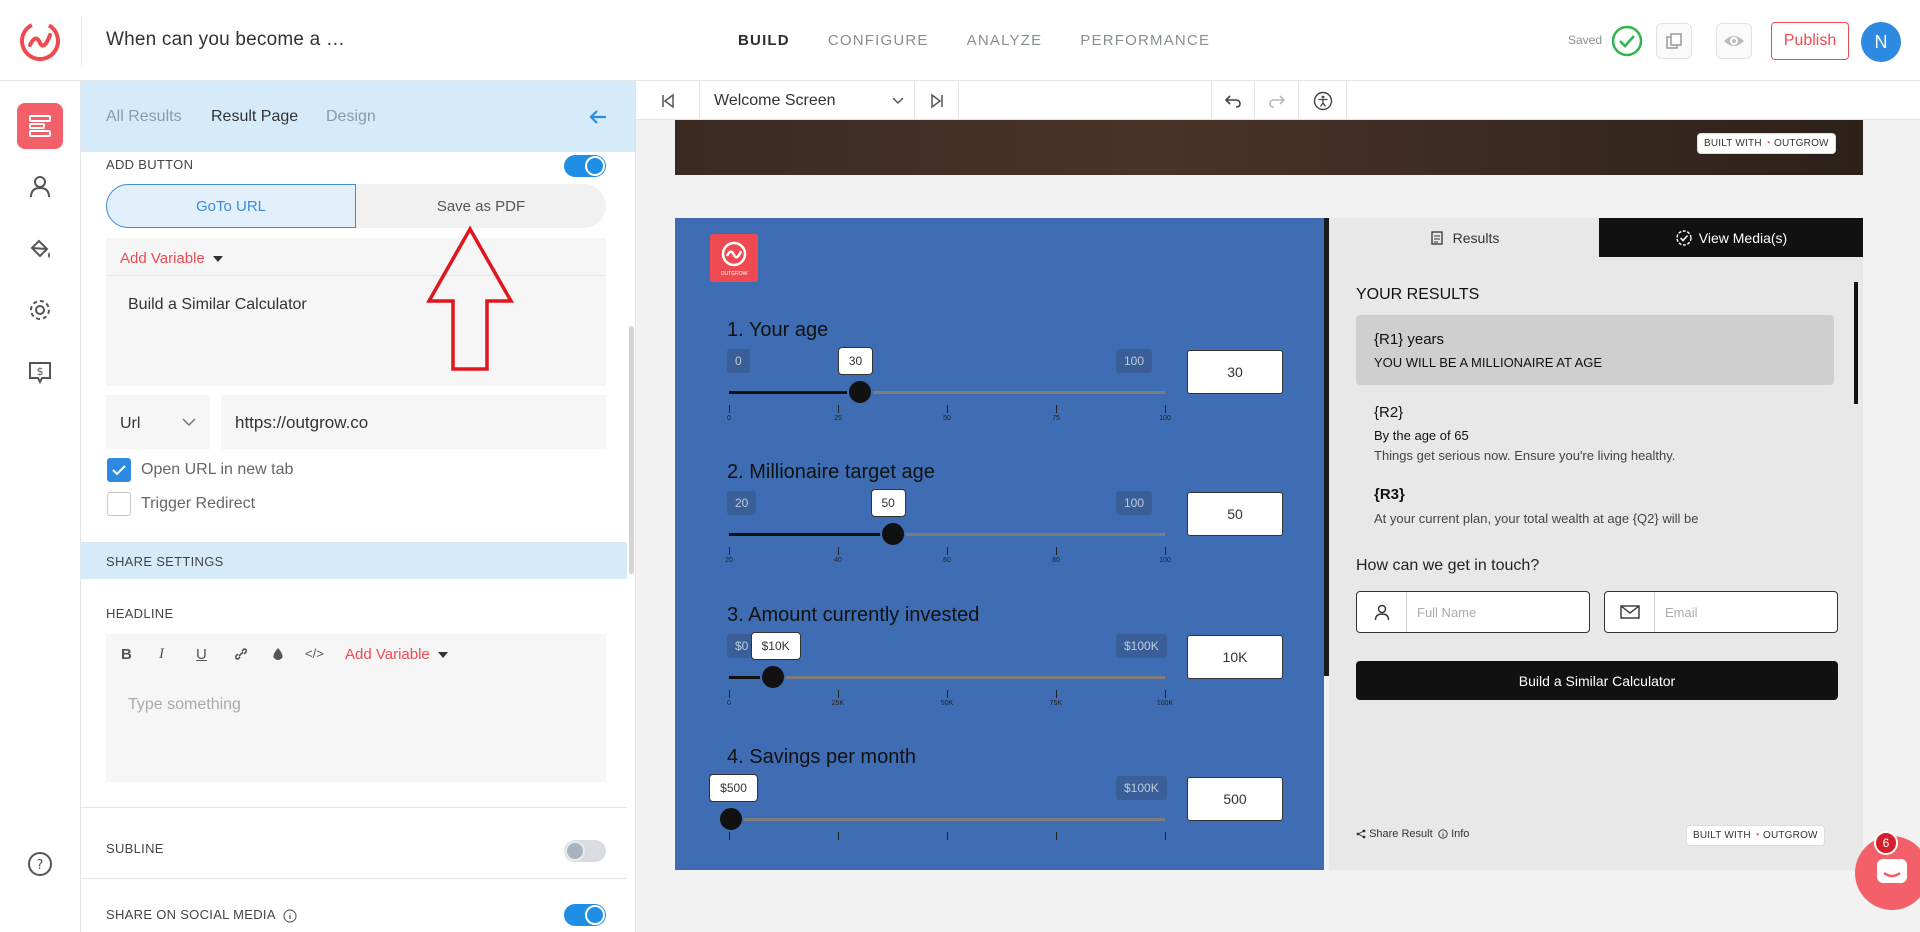  Describe the element at coordinates (1269, 147) in the screenshot. I see `hero-image: BUILT WITH ◔ OUTGROW` at that location.